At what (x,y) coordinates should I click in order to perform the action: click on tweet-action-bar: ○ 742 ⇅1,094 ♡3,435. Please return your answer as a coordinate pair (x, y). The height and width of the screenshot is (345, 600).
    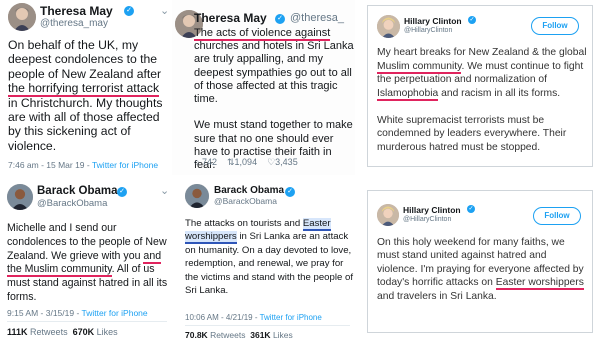
    Looking at the image, I should click on (246, 162).